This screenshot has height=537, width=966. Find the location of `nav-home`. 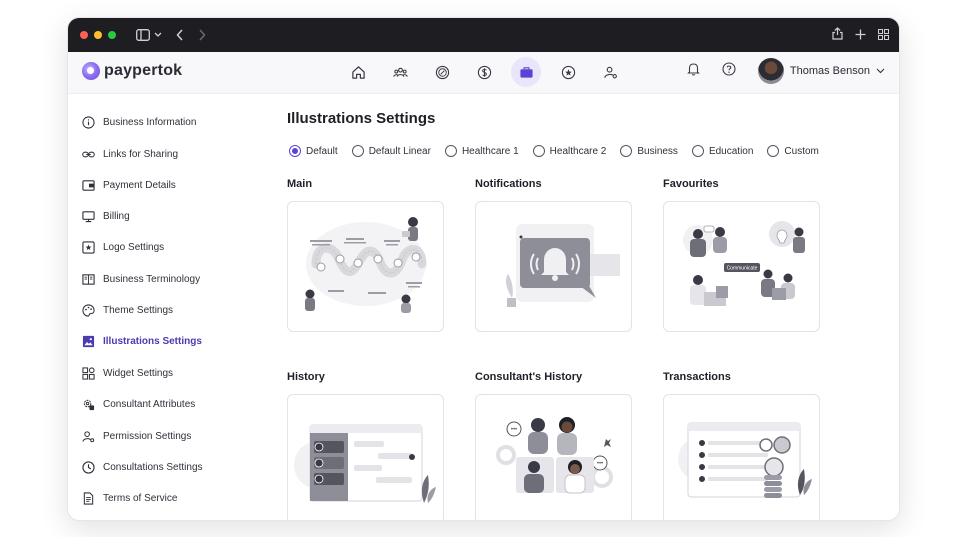

nav-home is located at coordinates (358, 72).